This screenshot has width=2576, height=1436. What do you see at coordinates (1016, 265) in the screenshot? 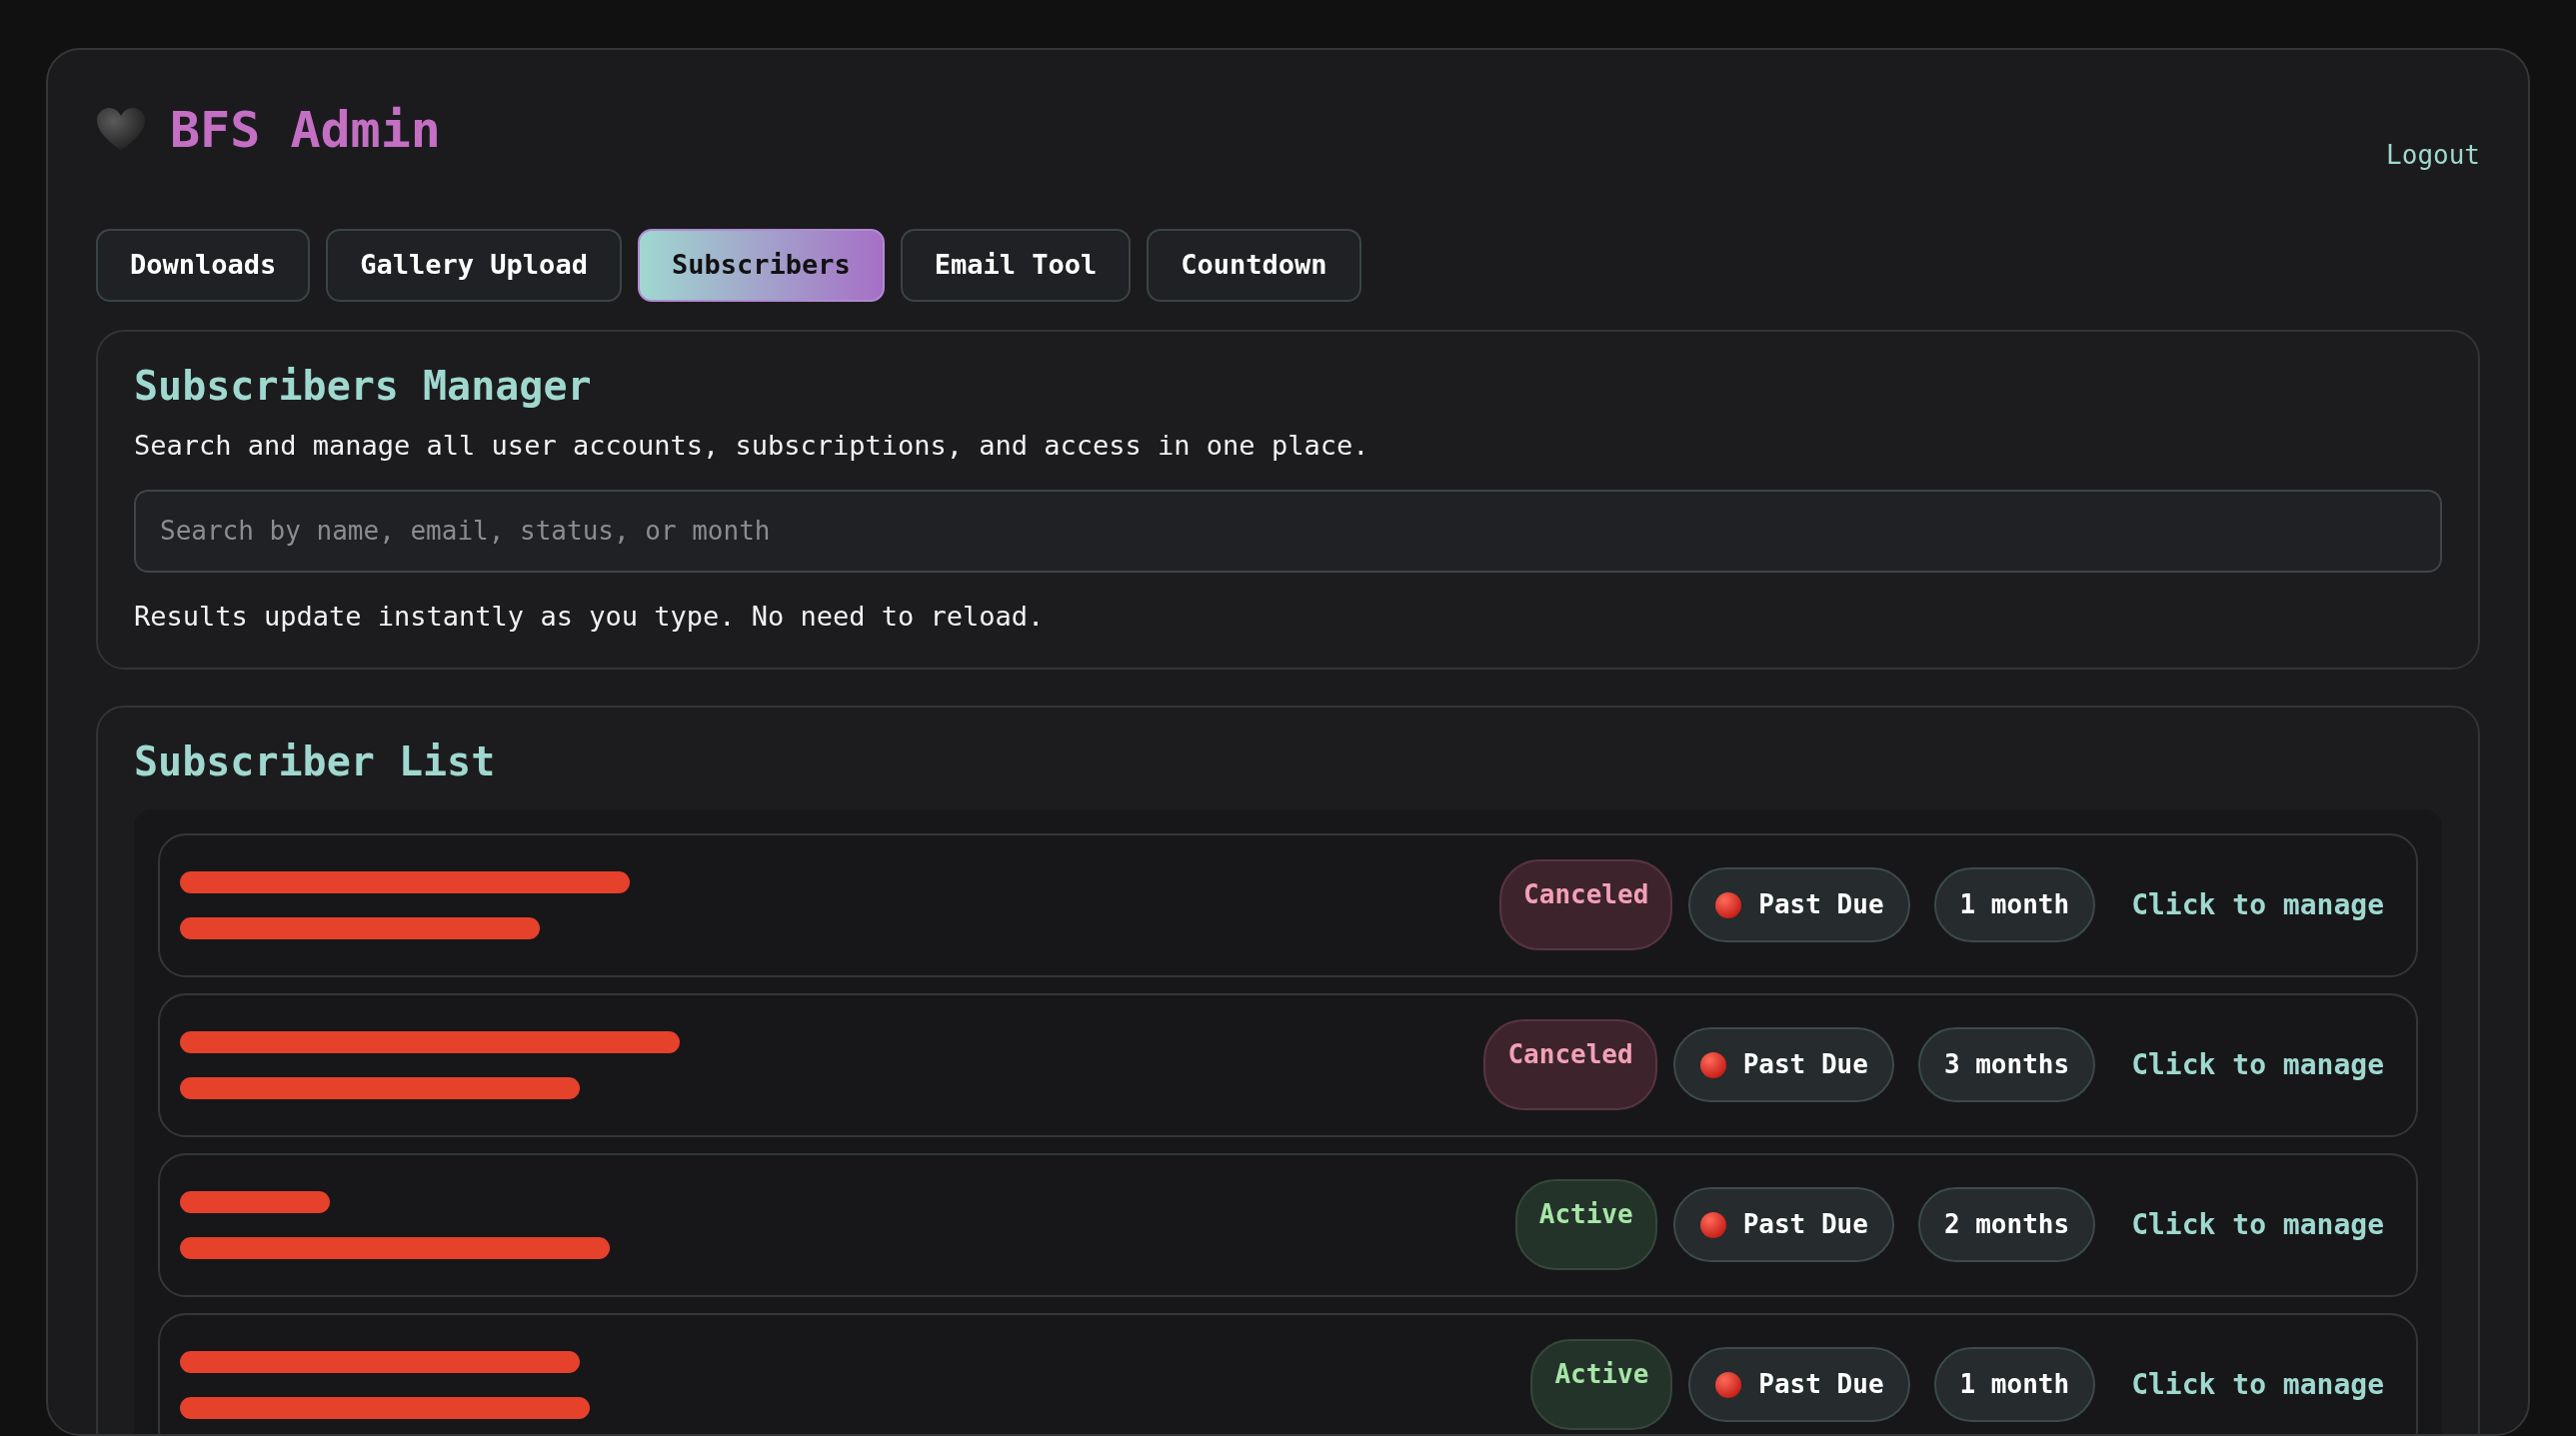
I see `tab: Email Tool` at bounding box center [1016, 265].